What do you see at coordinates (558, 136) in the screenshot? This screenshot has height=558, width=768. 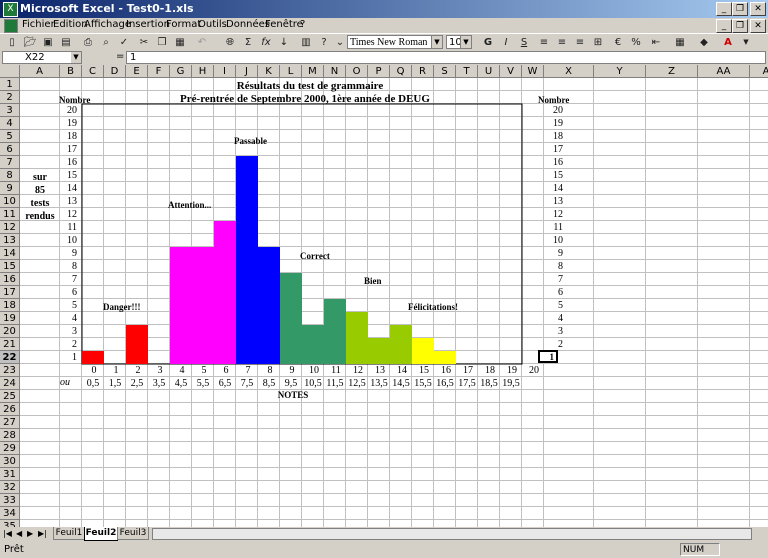 I see `right-count-label: 18` at bounding box center [558, 136].